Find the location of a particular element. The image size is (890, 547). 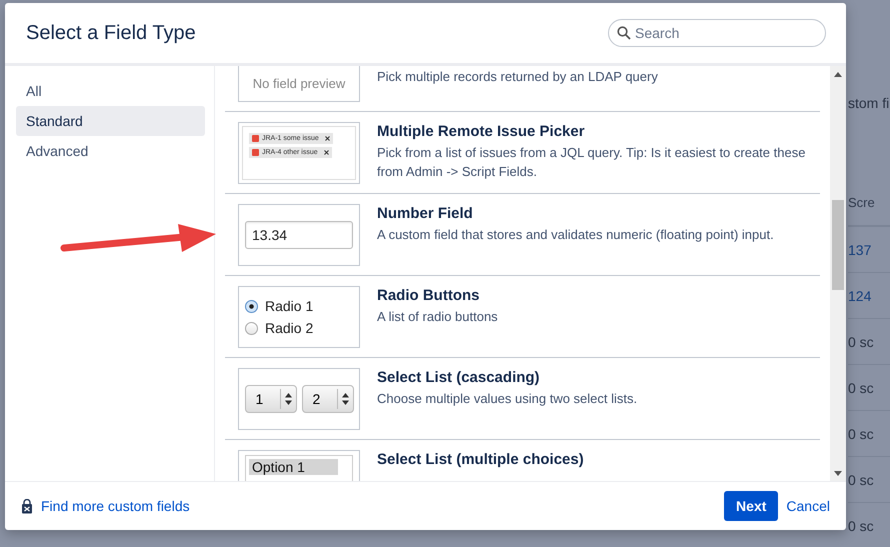

scroll-up-icon is located at coordinates (838, 74).